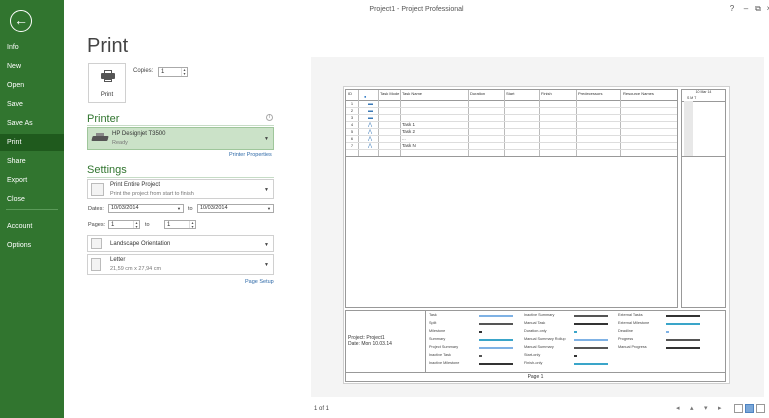 The image size is (769, 418). I want to click on sidebar-item-share: Share, so click(32, 161).